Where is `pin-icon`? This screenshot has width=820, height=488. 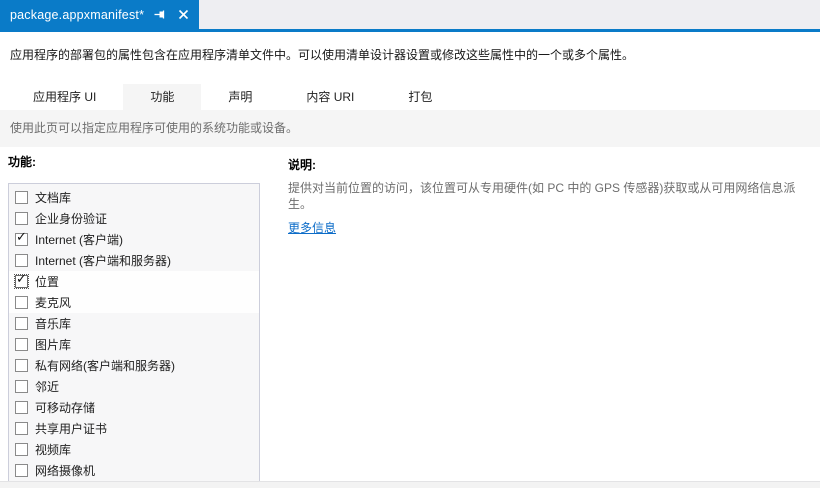 pin-icon is located at coordinates (160, 15).